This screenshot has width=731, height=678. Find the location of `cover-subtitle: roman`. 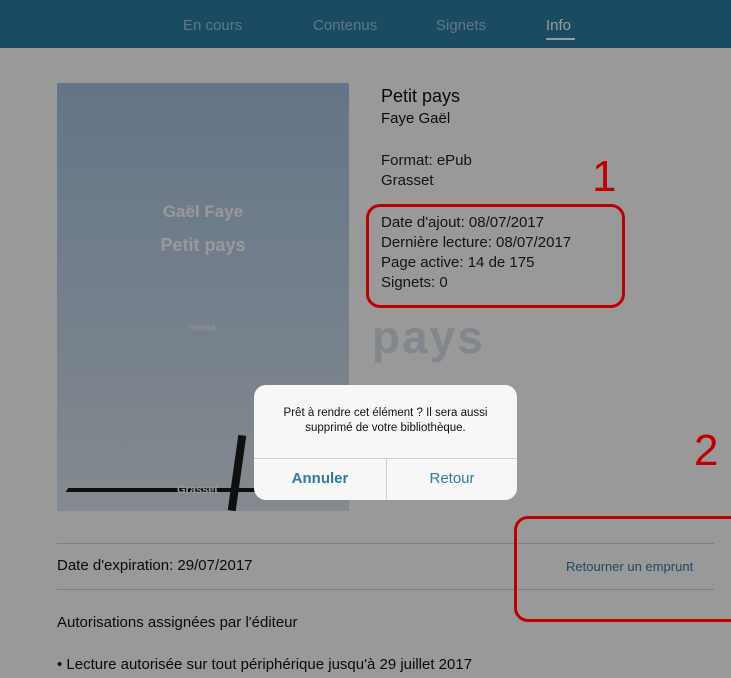

cover-subtitle: roman is located at coordinates (203, 327).